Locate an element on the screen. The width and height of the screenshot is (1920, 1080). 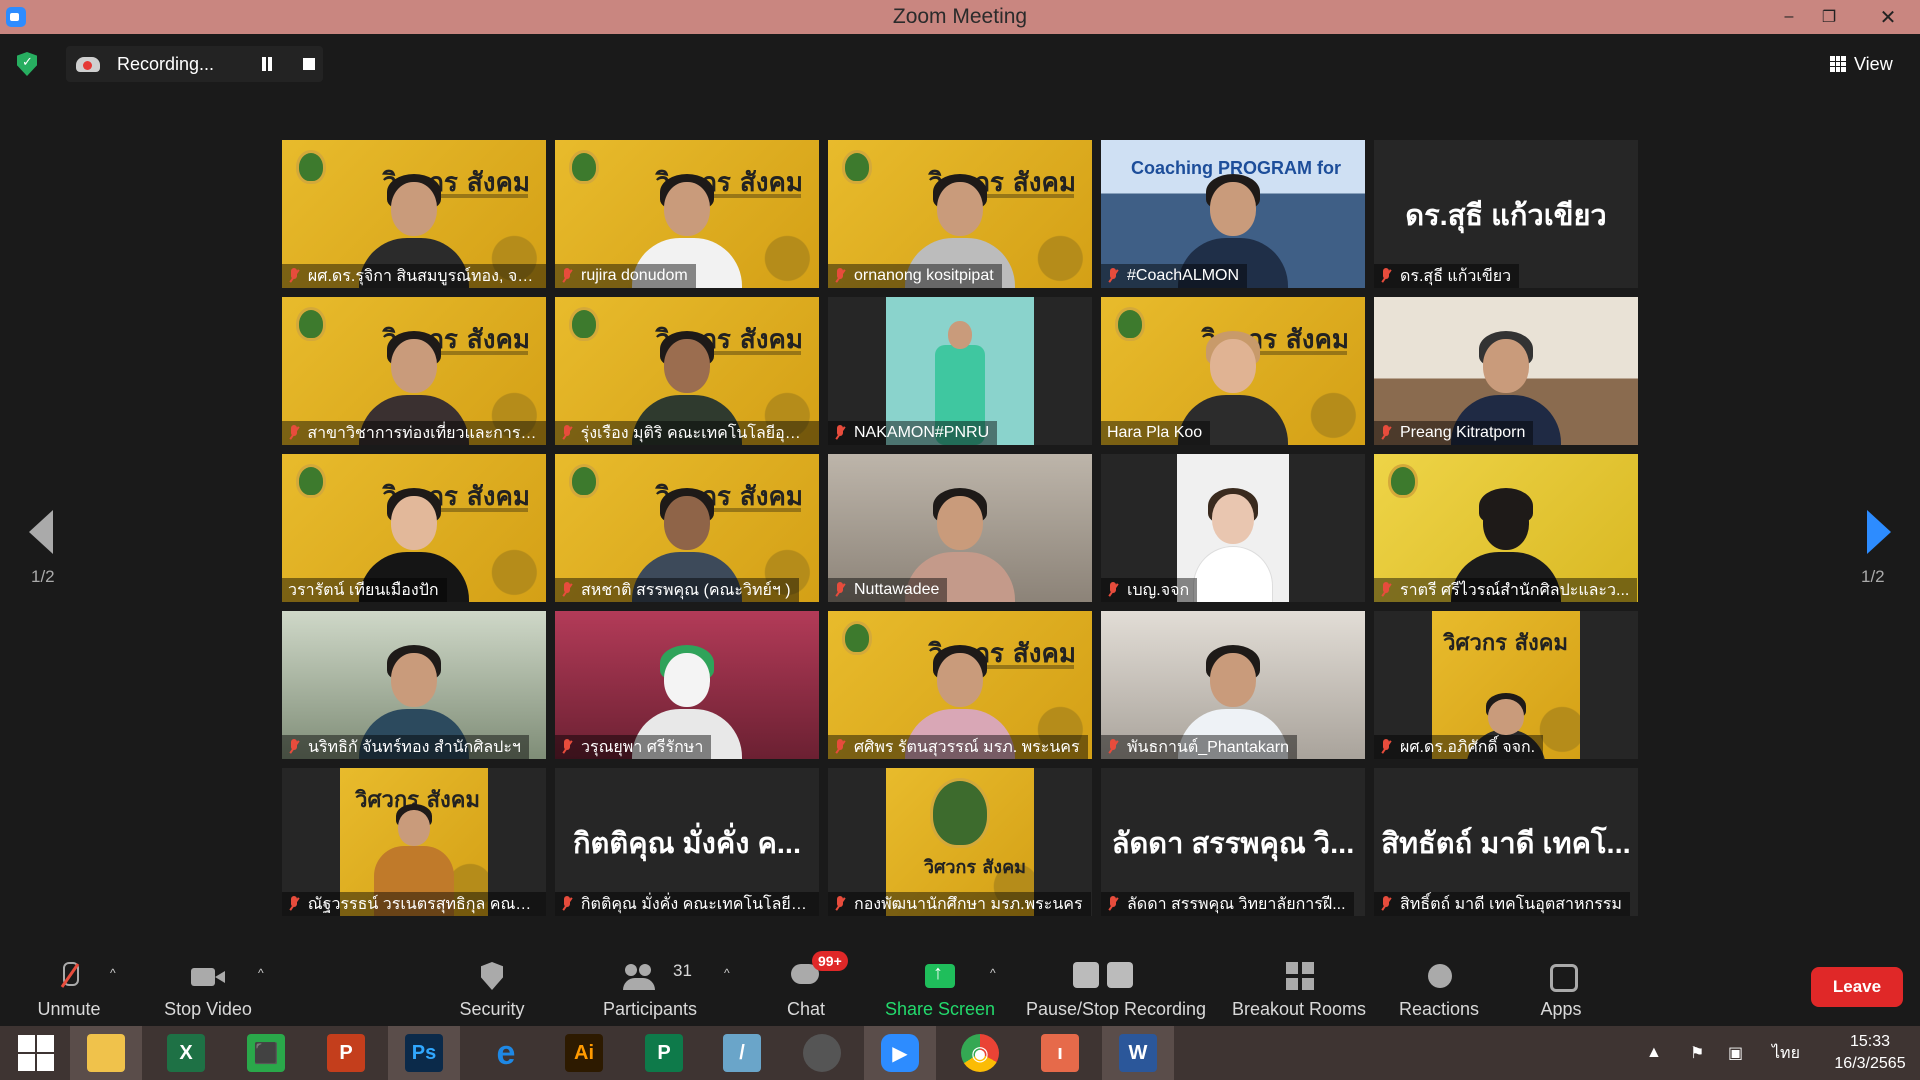
pause-stop-recording-button: Pause/Stop Recording is located at coordinates (1116, 987).